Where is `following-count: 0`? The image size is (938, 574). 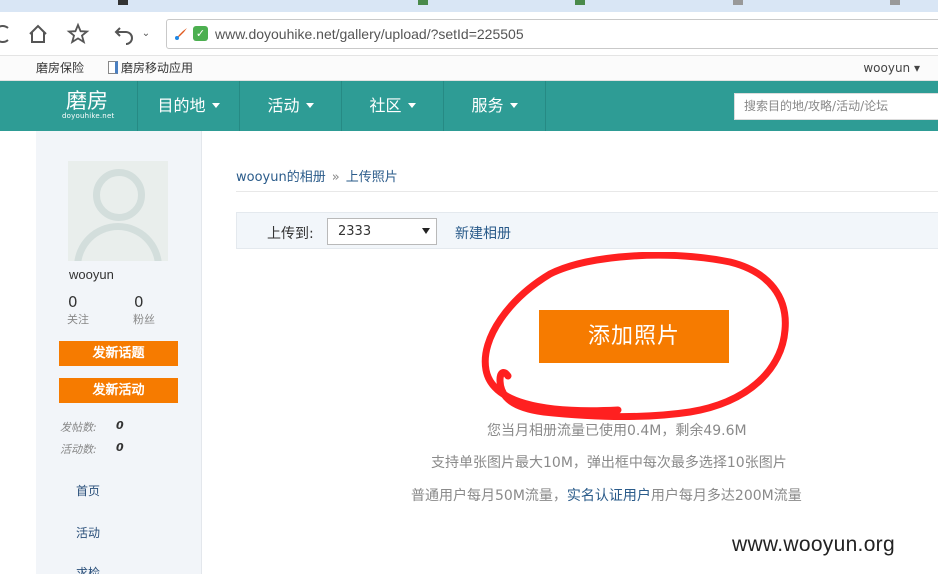
following-count: 0 is located at coordinates (73, 302).